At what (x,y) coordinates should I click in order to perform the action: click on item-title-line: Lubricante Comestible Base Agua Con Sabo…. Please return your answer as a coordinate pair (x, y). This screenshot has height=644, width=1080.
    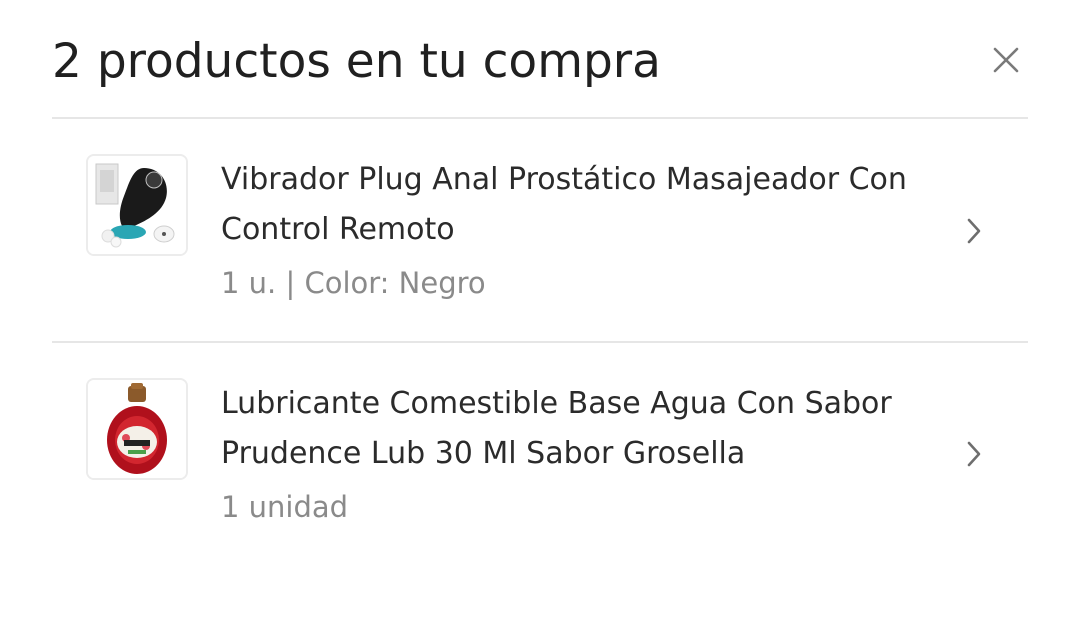
    Looking at the image, I should click on (556, 403).